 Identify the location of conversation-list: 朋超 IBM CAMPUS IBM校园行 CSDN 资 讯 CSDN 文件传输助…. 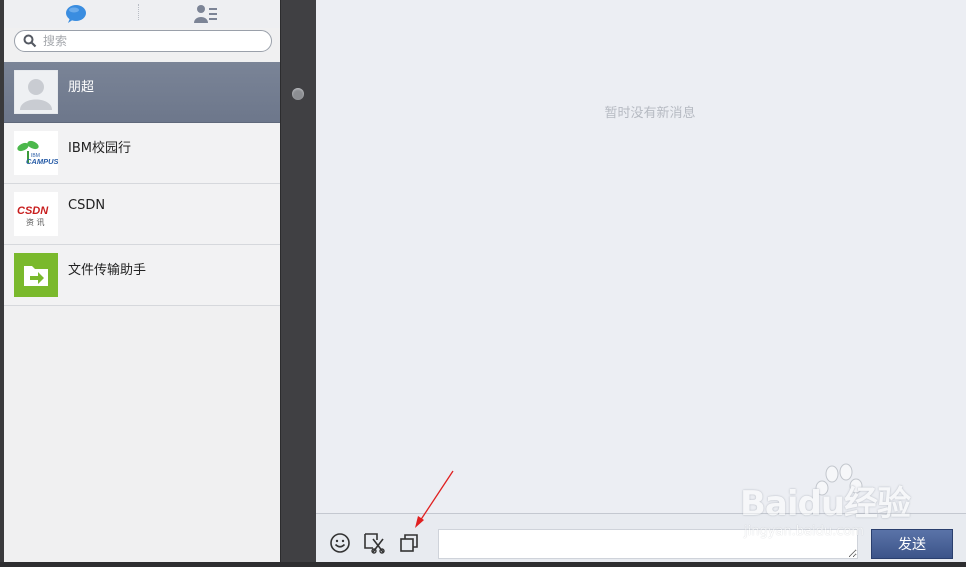
(142, 184).